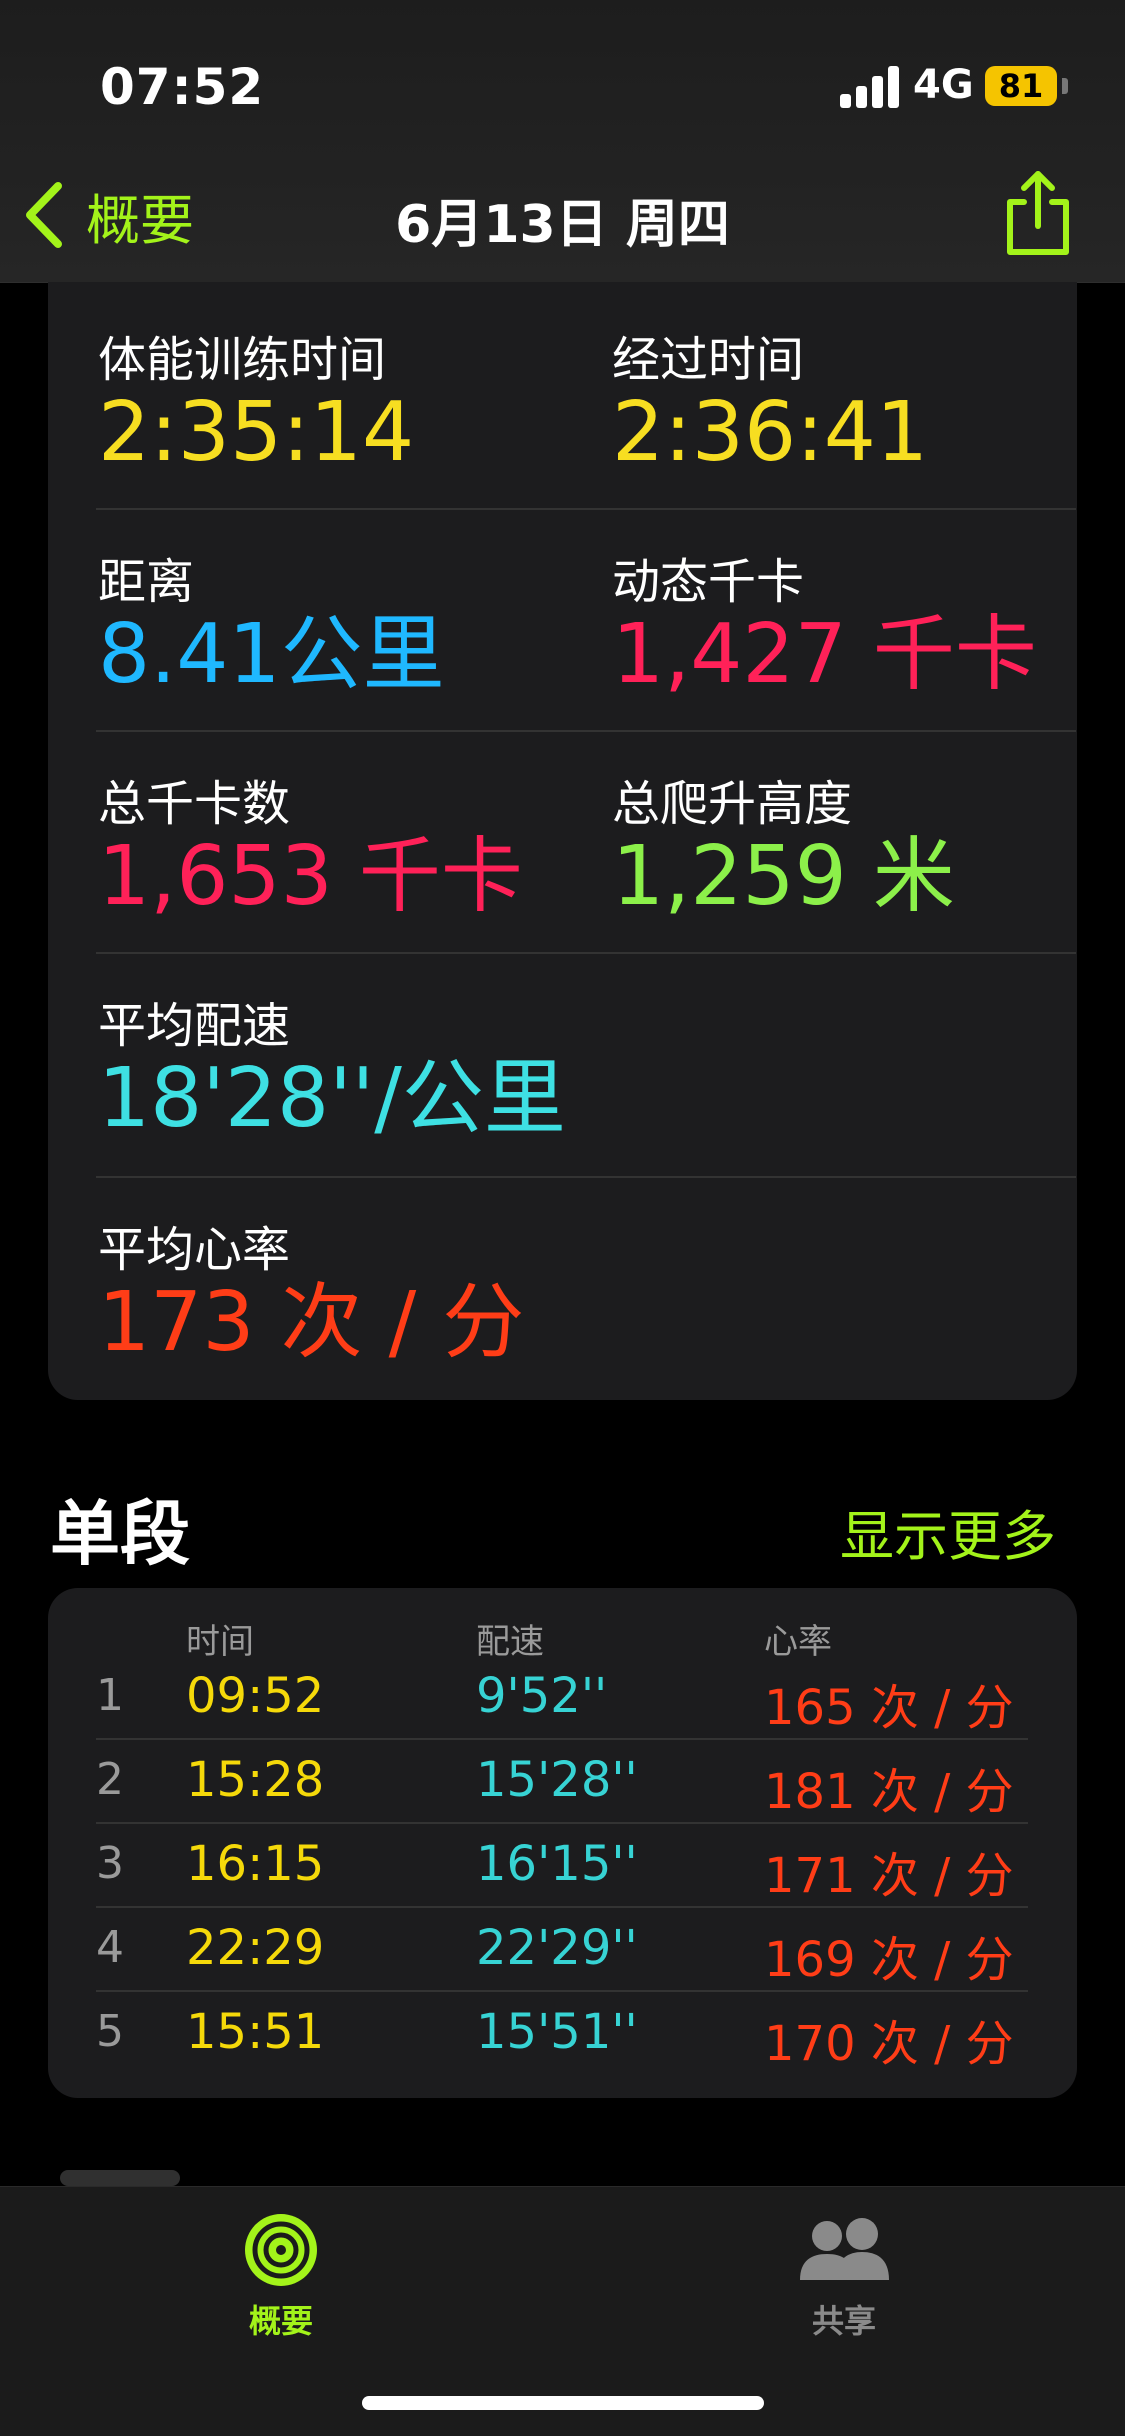 The width and height of the screenshot is (1125, 2436). What do you see at coordinates (255, 1948) in the screenshot?
I see `split-time: 22:29` at bounding box center [255, 1948].